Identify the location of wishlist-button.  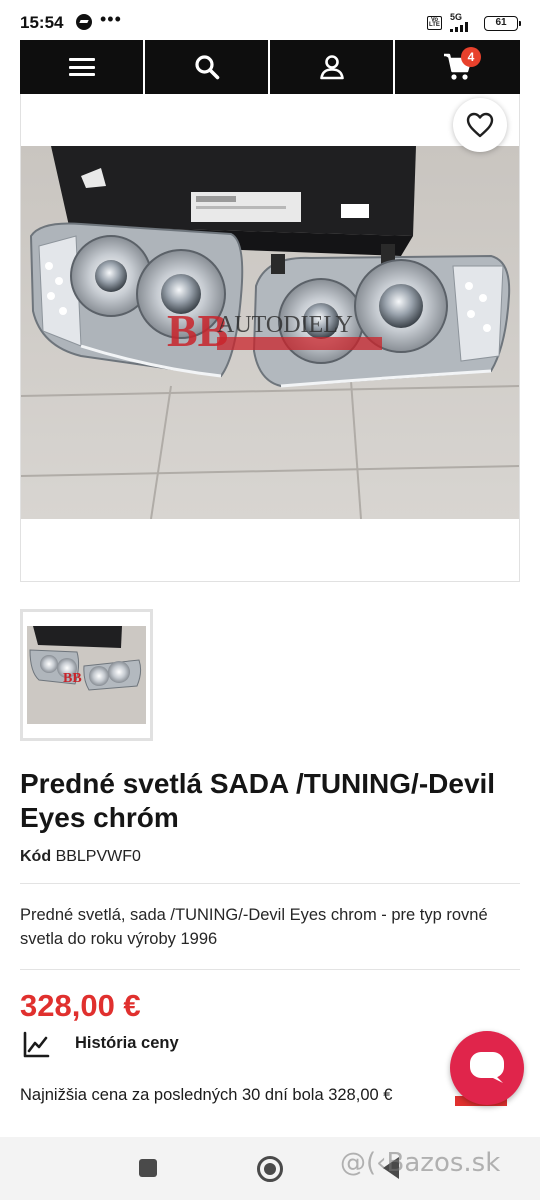
(480, 125).